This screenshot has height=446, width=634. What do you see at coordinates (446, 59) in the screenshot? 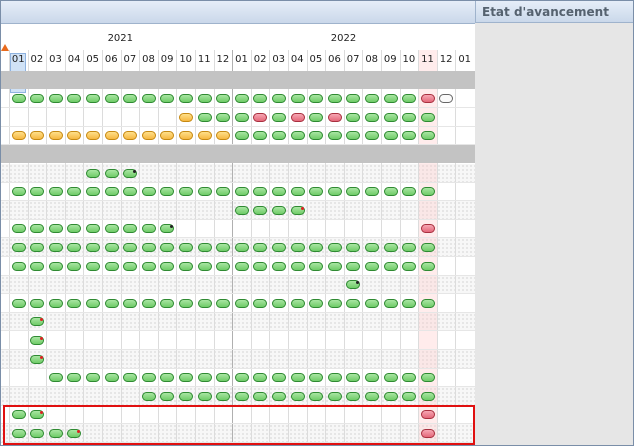
I see `month-header: 12` at bounding box center [446, 59].